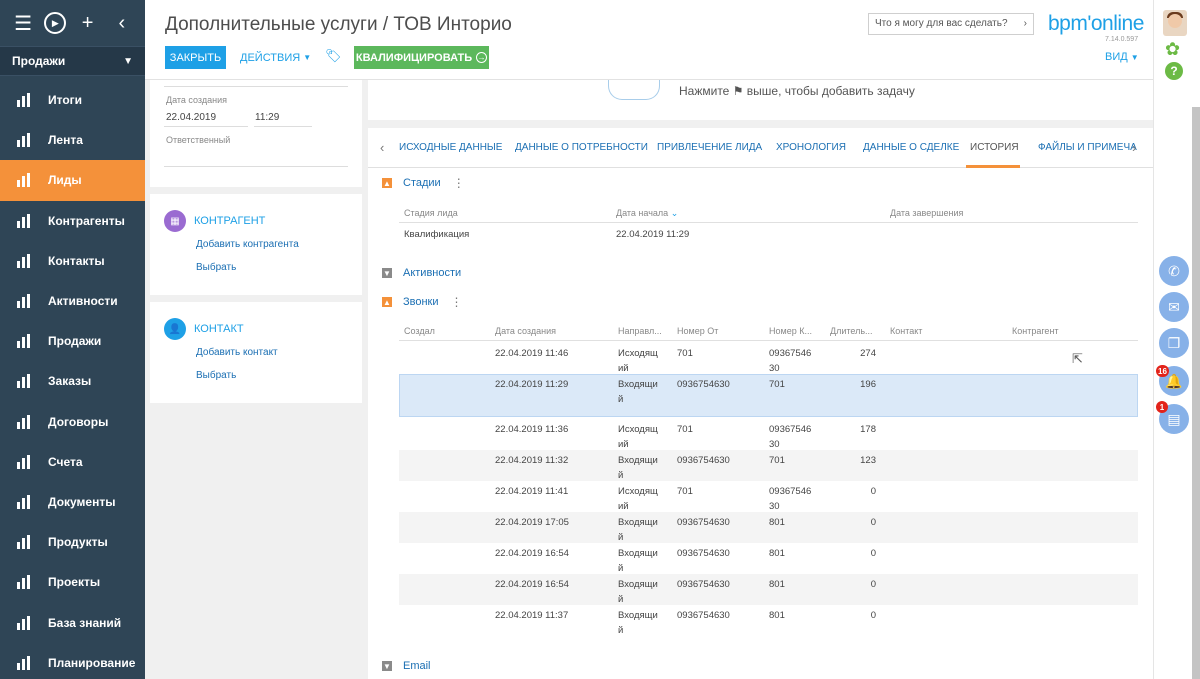 This screenshot has width=1200, height=679. I want to click on tab-needs: ДАННЫЕ О ПОТРЕБНОСТИ, so click(581, 147).